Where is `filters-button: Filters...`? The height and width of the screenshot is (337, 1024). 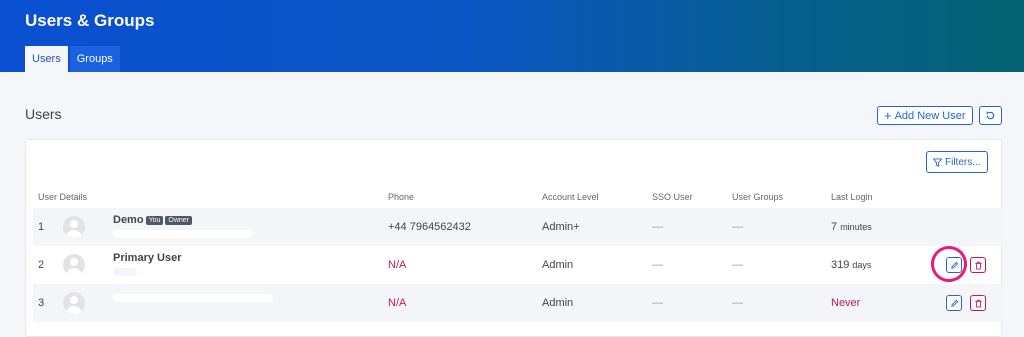 filters-button: Filters... is located at coordinates (957, 162).